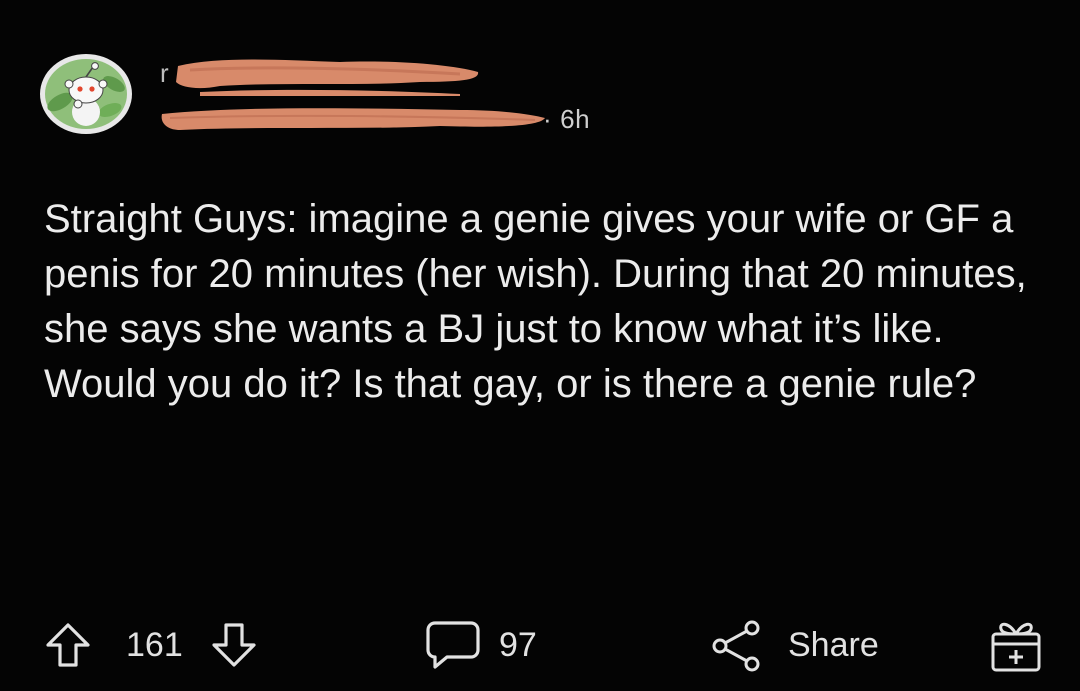 This screenshot has width=1080, height=691. Describe the element at coordinates (833, 645) in the screenshot. I see `share-button-label: Share` at that location.